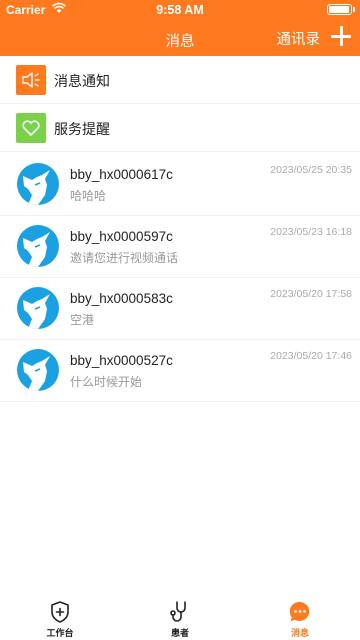  Describe the element at coordinates (121, 236) in the screenshot. I see `chat-name: bby_hx0000597c` at that location.